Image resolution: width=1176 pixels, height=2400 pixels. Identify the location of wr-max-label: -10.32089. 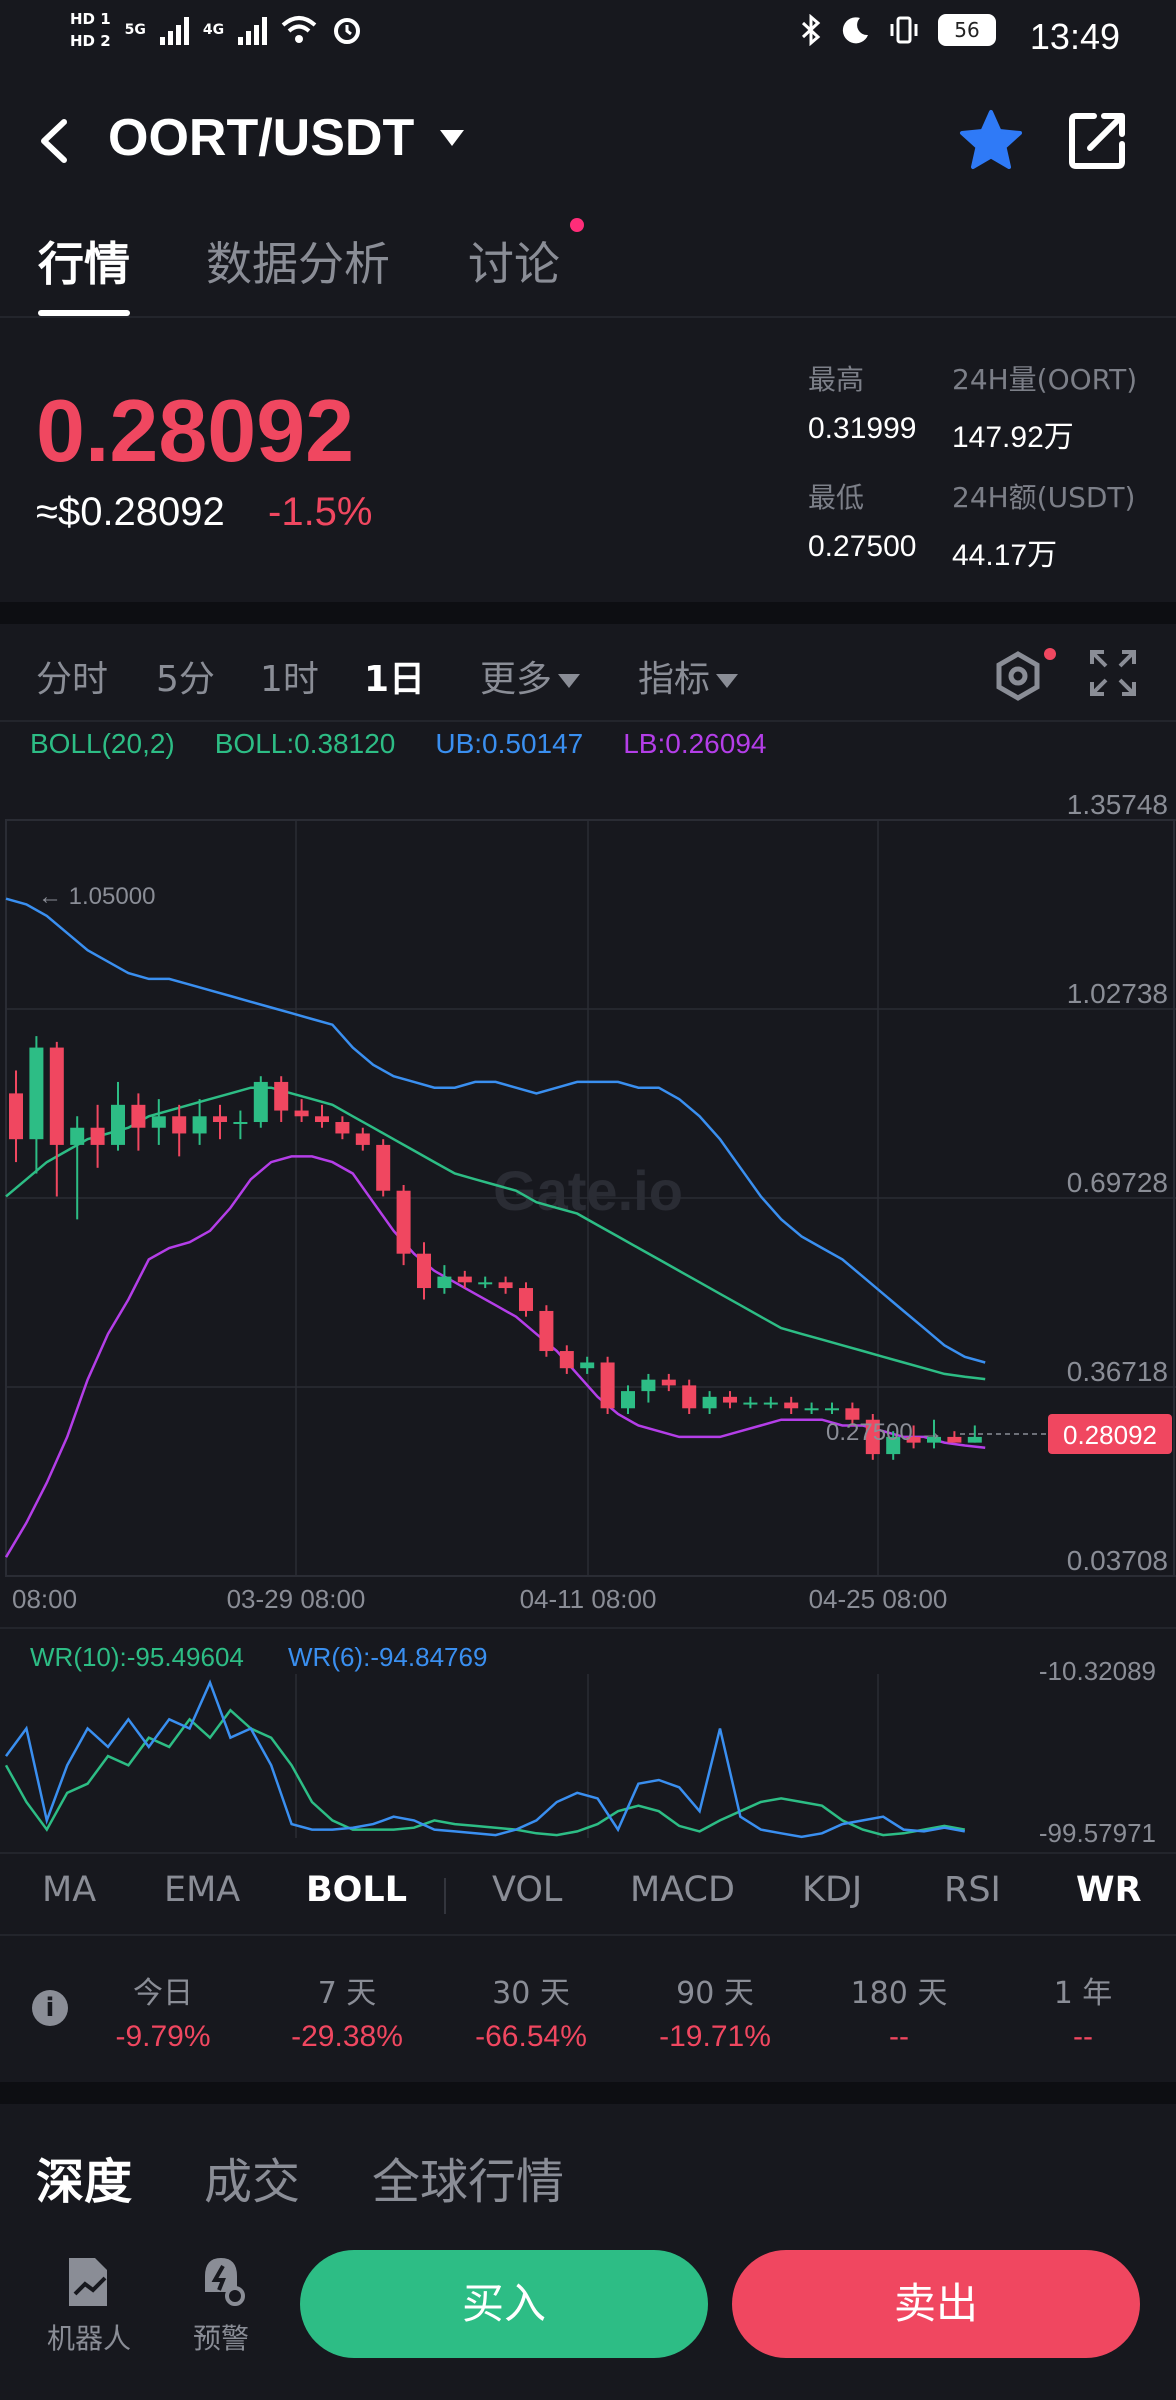
(1097, 1671).